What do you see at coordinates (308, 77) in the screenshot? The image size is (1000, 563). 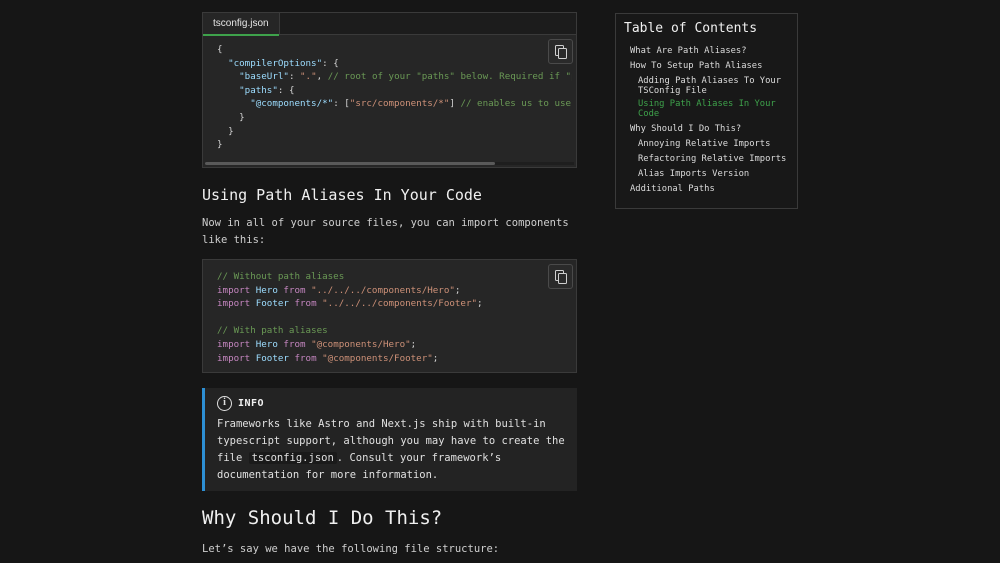 I see `code-token: "."` at bounding box center [308, 77].